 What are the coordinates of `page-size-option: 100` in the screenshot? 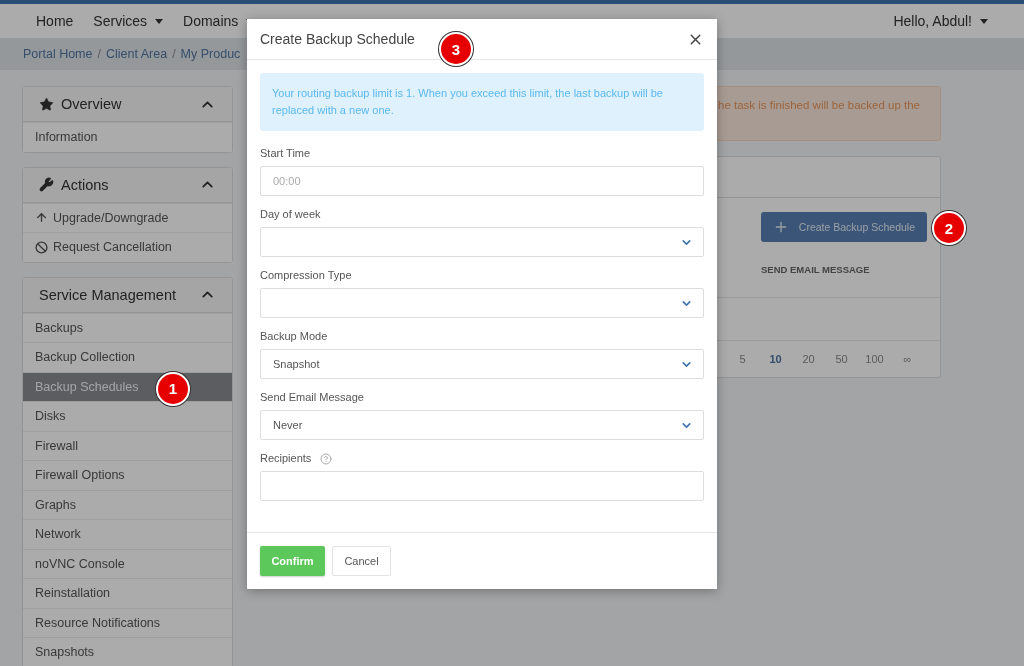 It's located at (874, 359).